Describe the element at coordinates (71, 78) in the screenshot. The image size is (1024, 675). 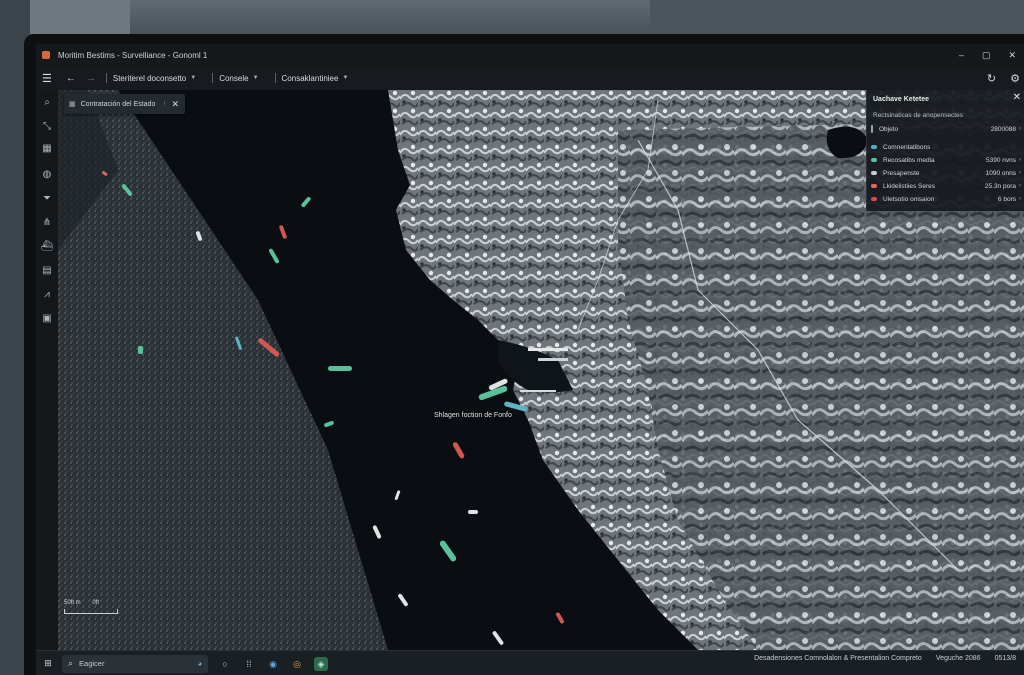
I see `back-arrow-icon: ←` at that location.